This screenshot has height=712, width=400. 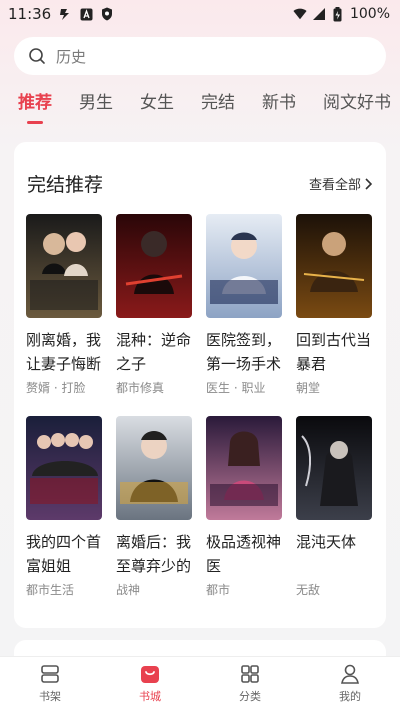 I want to click on book-title: 医院签到，第一场手术, so click(x=244, y=352).